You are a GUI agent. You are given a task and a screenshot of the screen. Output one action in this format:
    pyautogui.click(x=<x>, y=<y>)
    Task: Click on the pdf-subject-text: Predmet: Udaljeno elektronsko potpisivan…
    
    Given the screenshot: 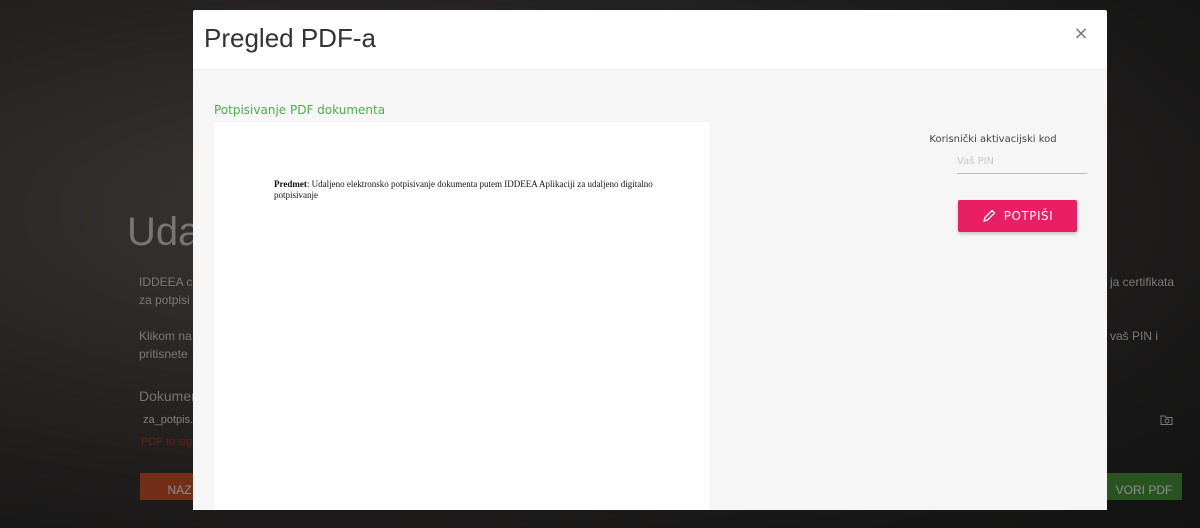 What is the action you would take?
    pyautogui.click(x=464, y=190)
    